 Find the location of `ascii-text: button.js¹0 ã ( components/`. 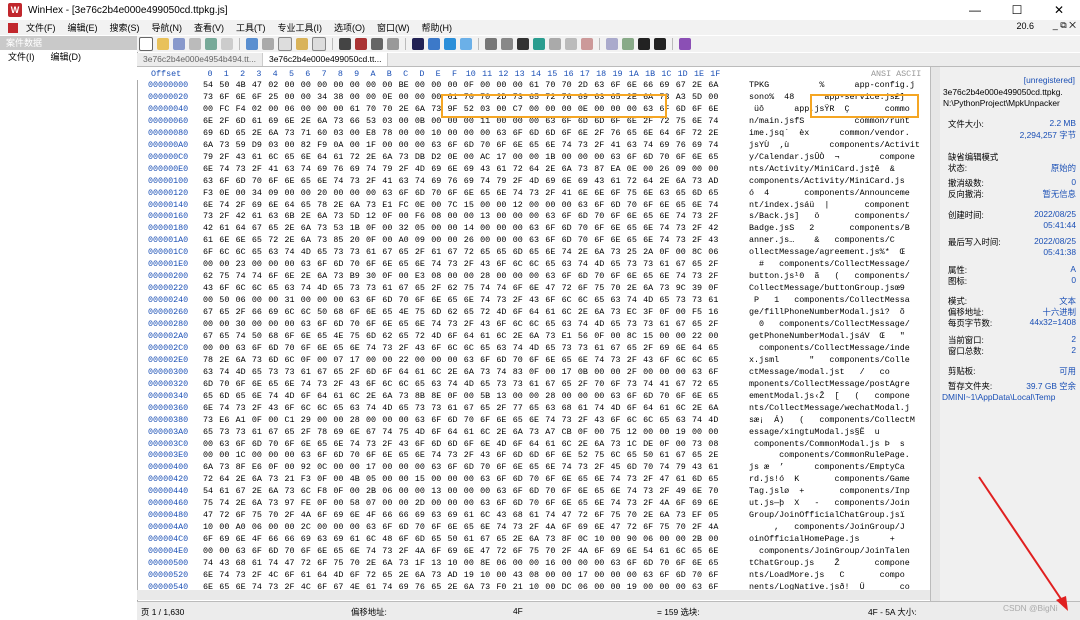

ascii-text: button.js¹0 ã ( components/ is located at coordinates (829, 276).